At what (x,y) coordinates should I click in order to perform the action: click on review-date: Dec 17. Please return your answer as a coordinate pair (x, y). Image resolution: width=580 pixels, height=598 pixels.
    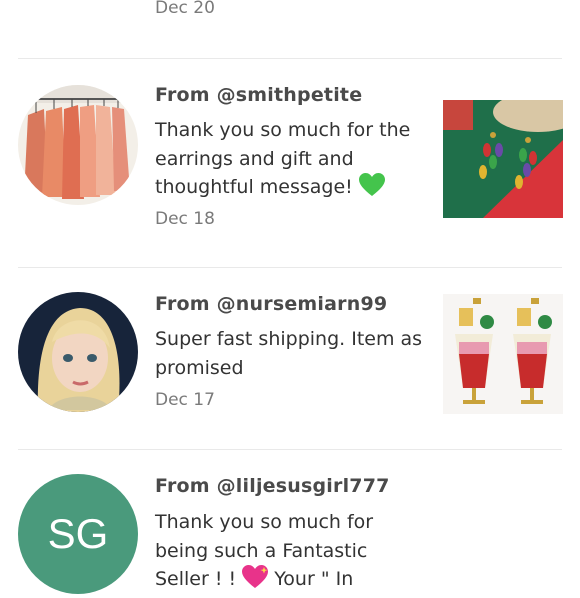
    Looking at the image, I should click on (185, 400).